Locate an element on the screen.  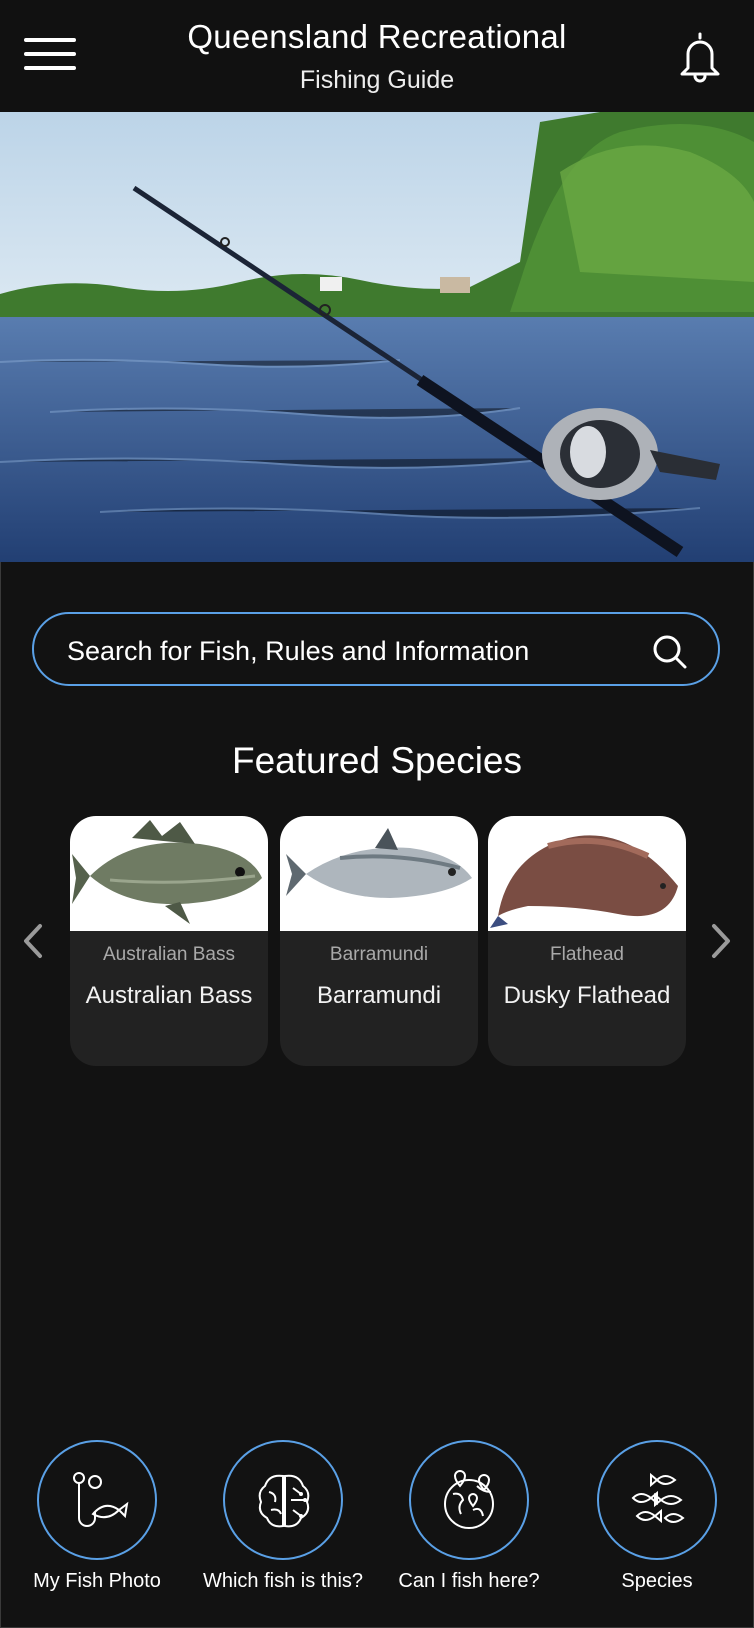
nav-species: Species is located at coordinates (657, 1520).